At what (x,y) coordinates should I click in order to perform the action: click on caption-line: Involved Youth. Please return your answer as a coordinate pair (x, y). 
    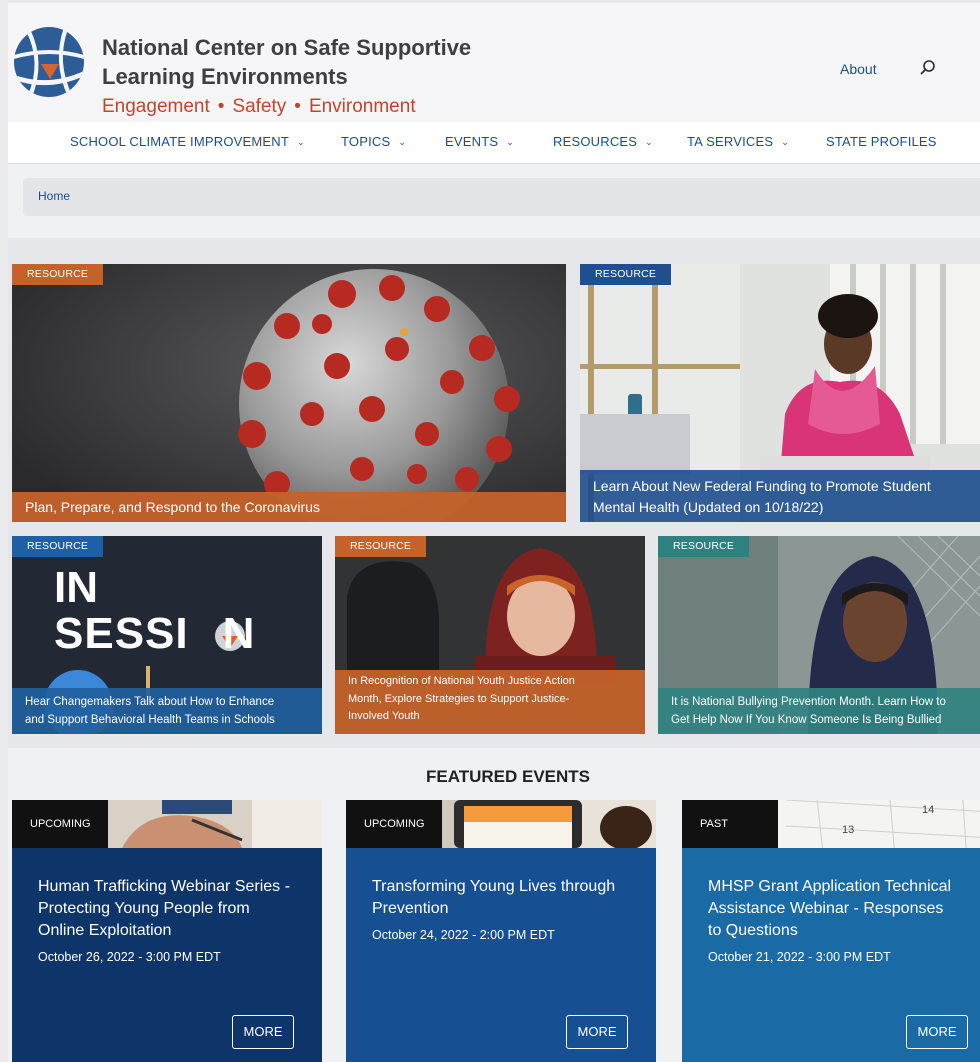
    Looking at the image, I should click on (384, 716).